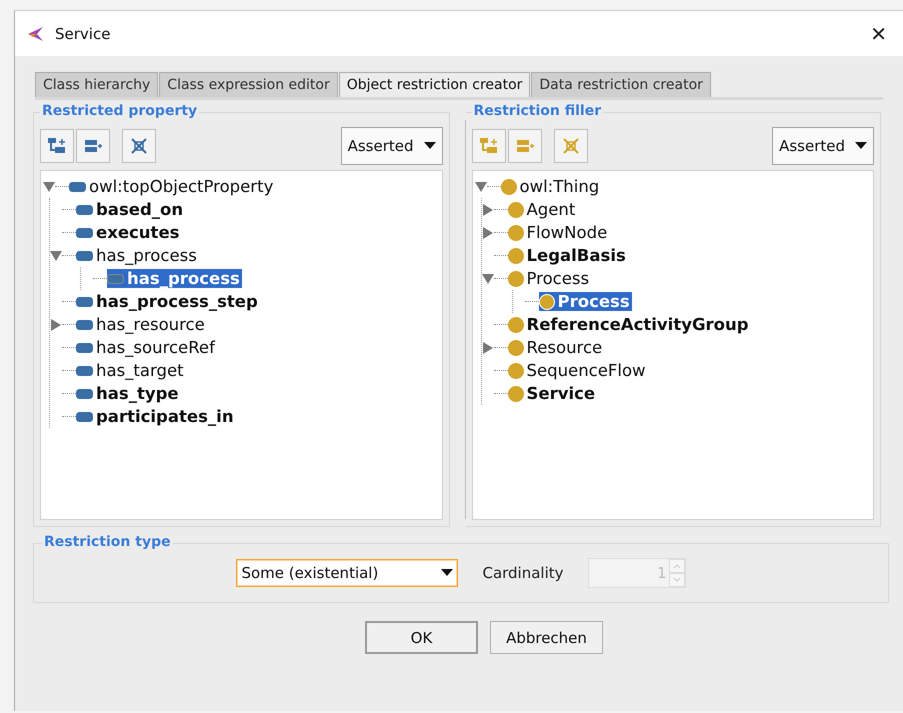  What do you see at coordinates (120, 111) in the screenshot?
I see `panel-title: Restricted property` at bounding box center [120, 111].